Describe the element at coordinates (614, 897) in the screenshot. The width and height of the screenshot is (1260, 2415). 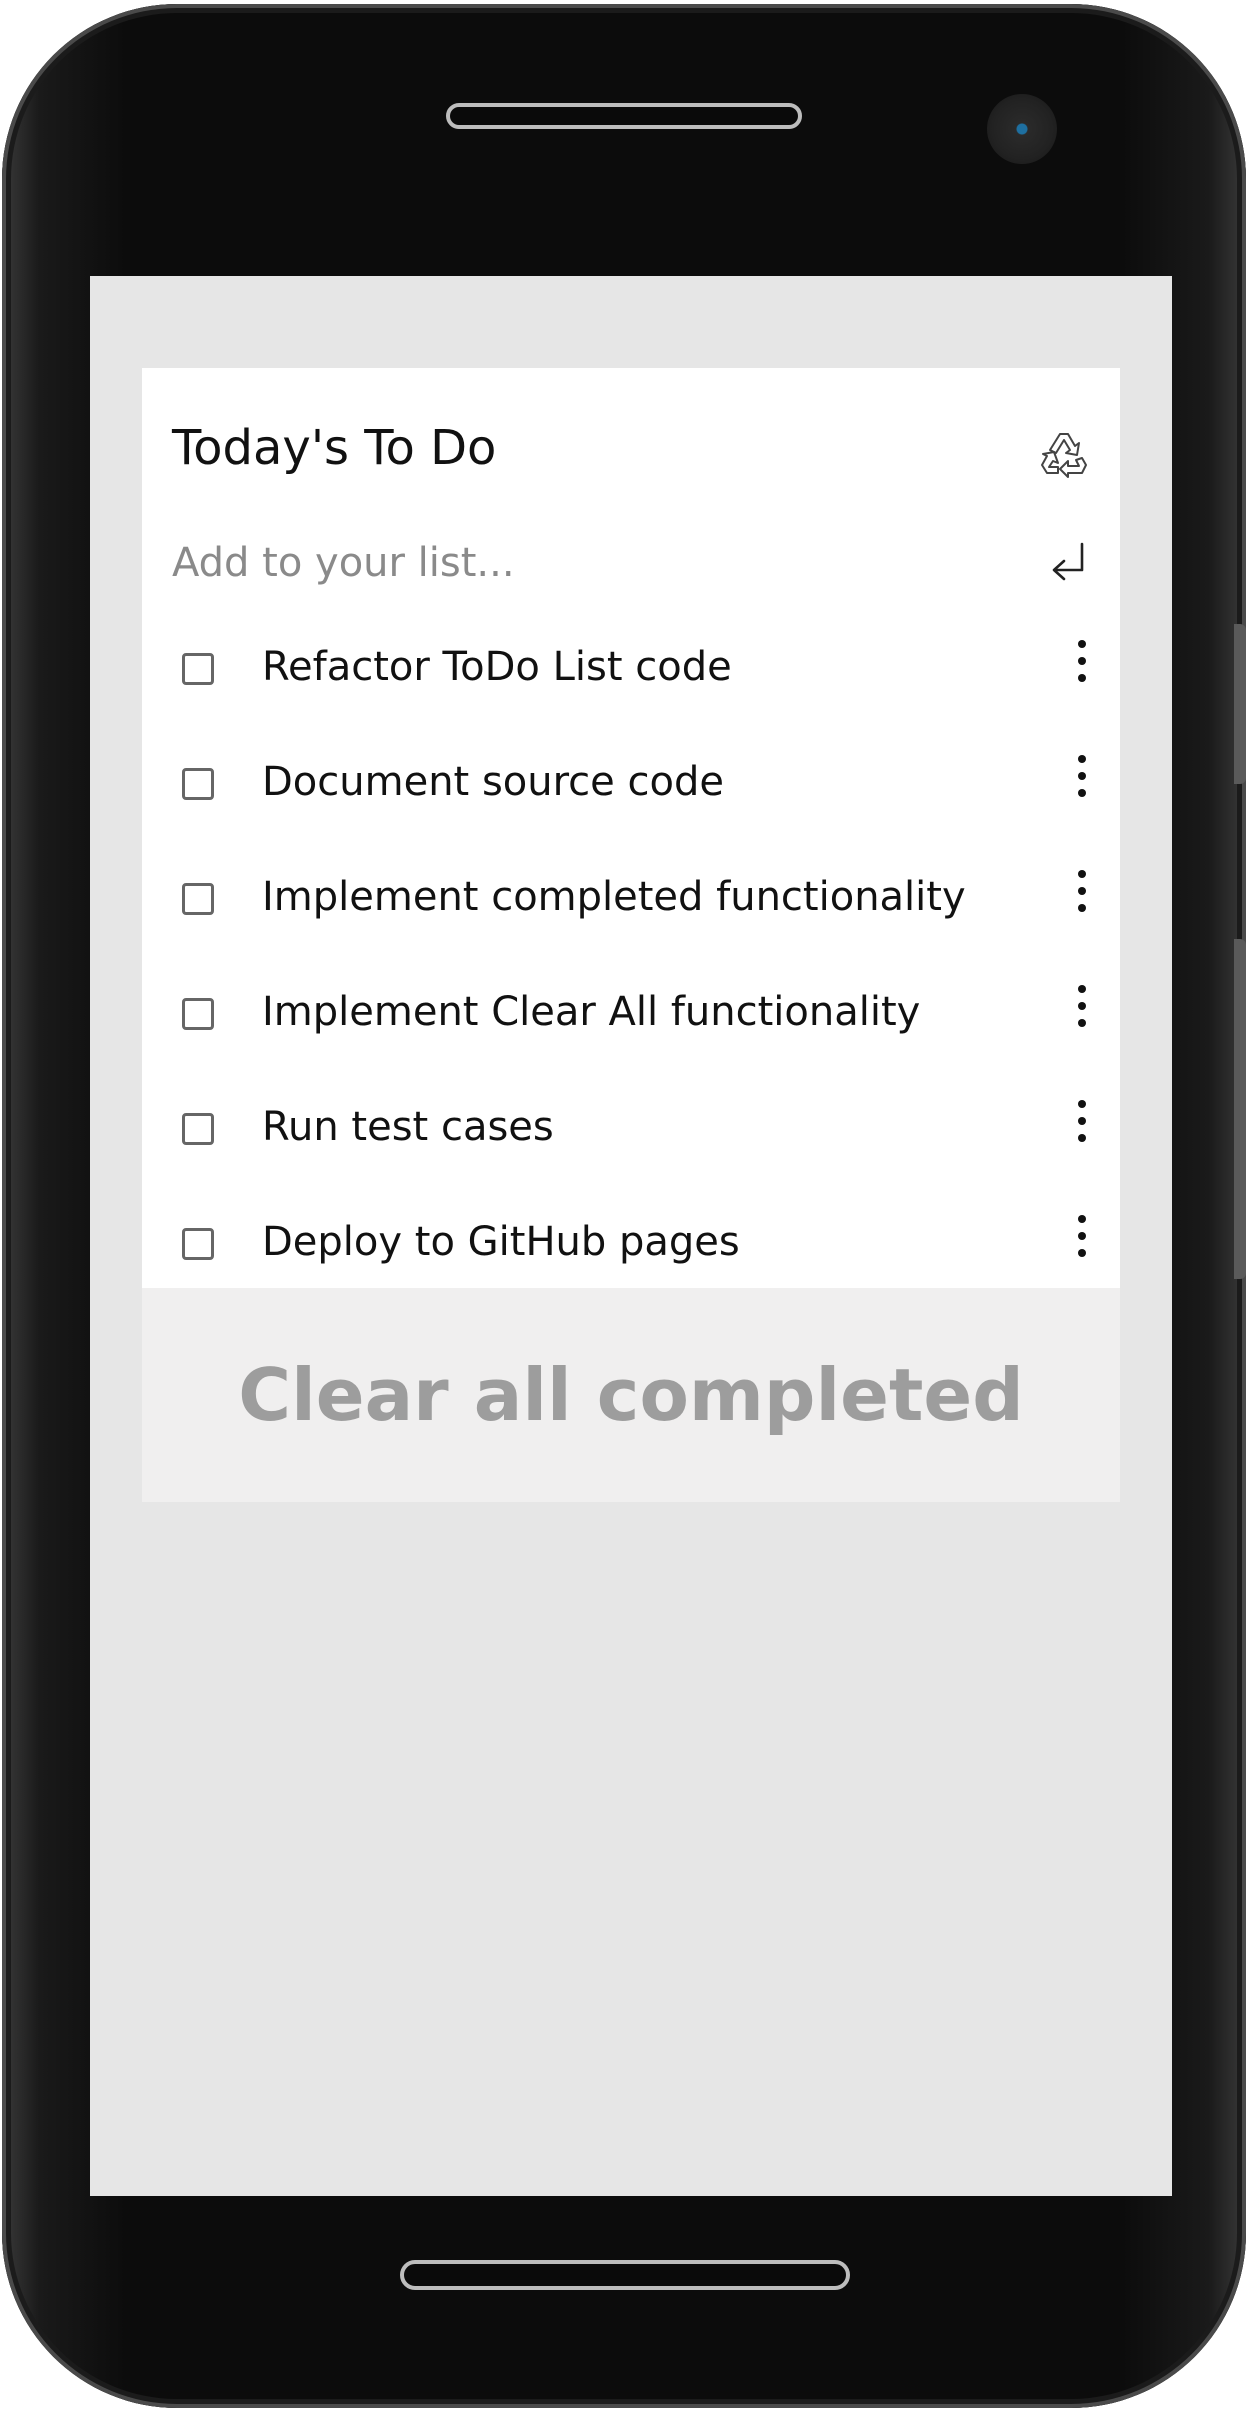
I see `todo-label: Implement completed functionality` at that location.